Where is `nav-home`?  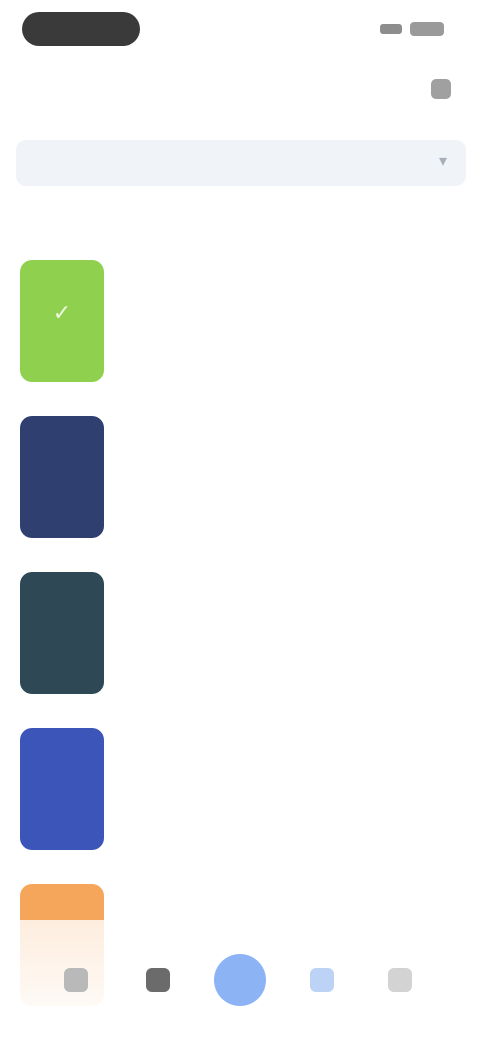
nav-home is located at coordinates (76, 980).